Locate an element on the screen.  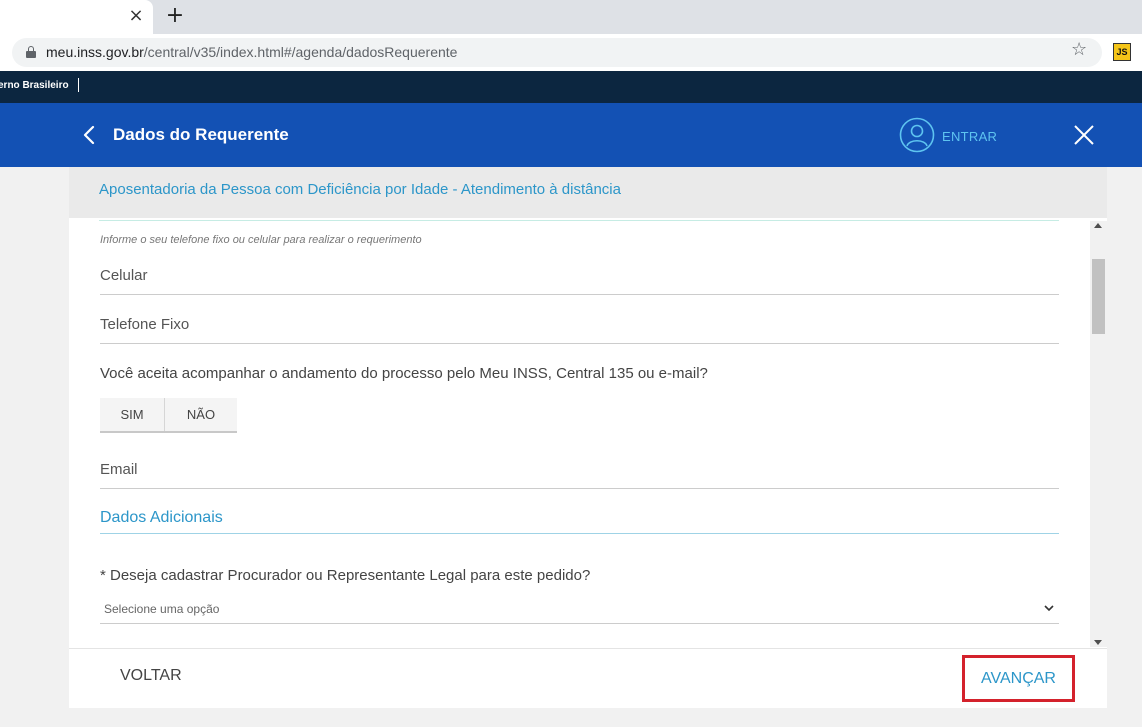
nao-button: NÃO is located at coordinates (200, 414).